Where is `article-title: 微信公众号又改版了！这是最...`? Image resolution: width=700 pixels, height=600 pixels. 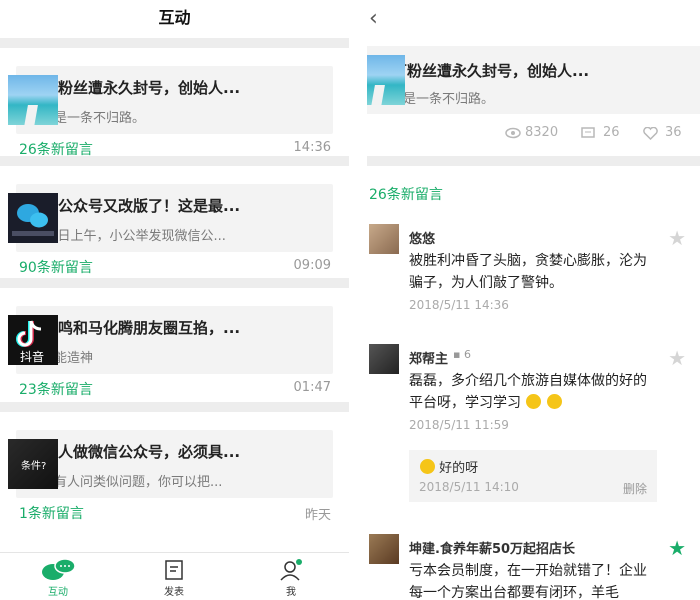 article-title: 微信公众号又改版了！这是最... is located at coordinates (134, 206).